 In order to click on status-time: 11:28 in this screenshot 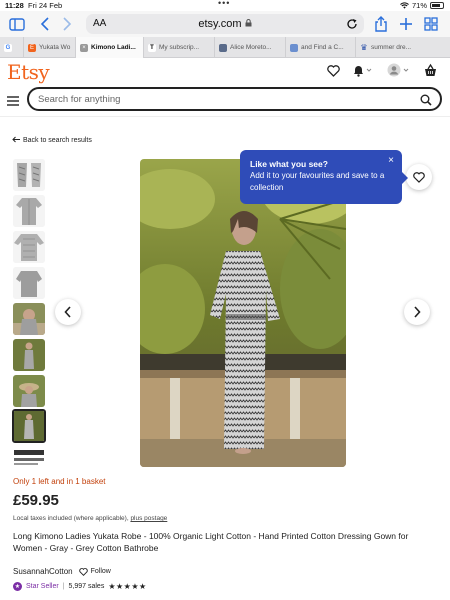, I will do `click(14, 5)`.